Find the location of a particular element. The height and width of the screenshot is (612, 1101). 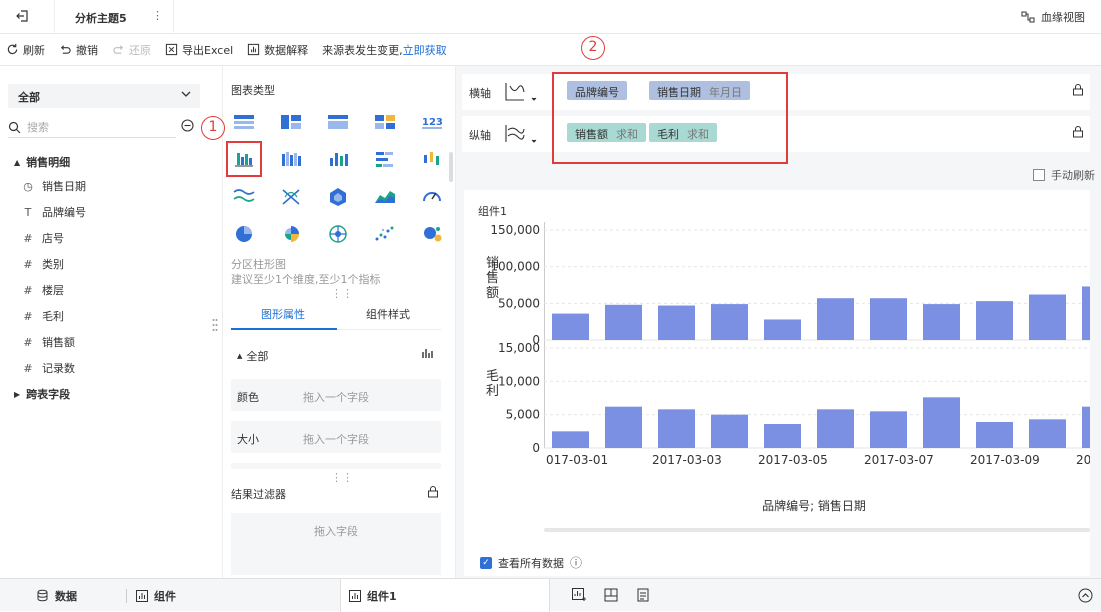

table-group-sales-detail: ▲ 销售明细 is located at coordinates (42, 162).